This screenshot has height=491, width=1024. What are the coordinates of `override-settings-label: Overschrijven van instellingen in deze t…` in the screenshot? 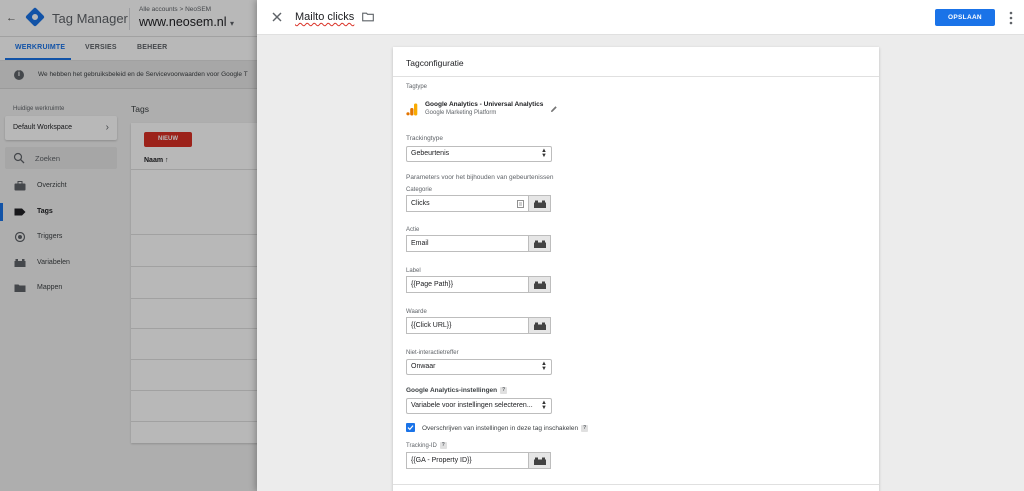 It's located at (505, 428).